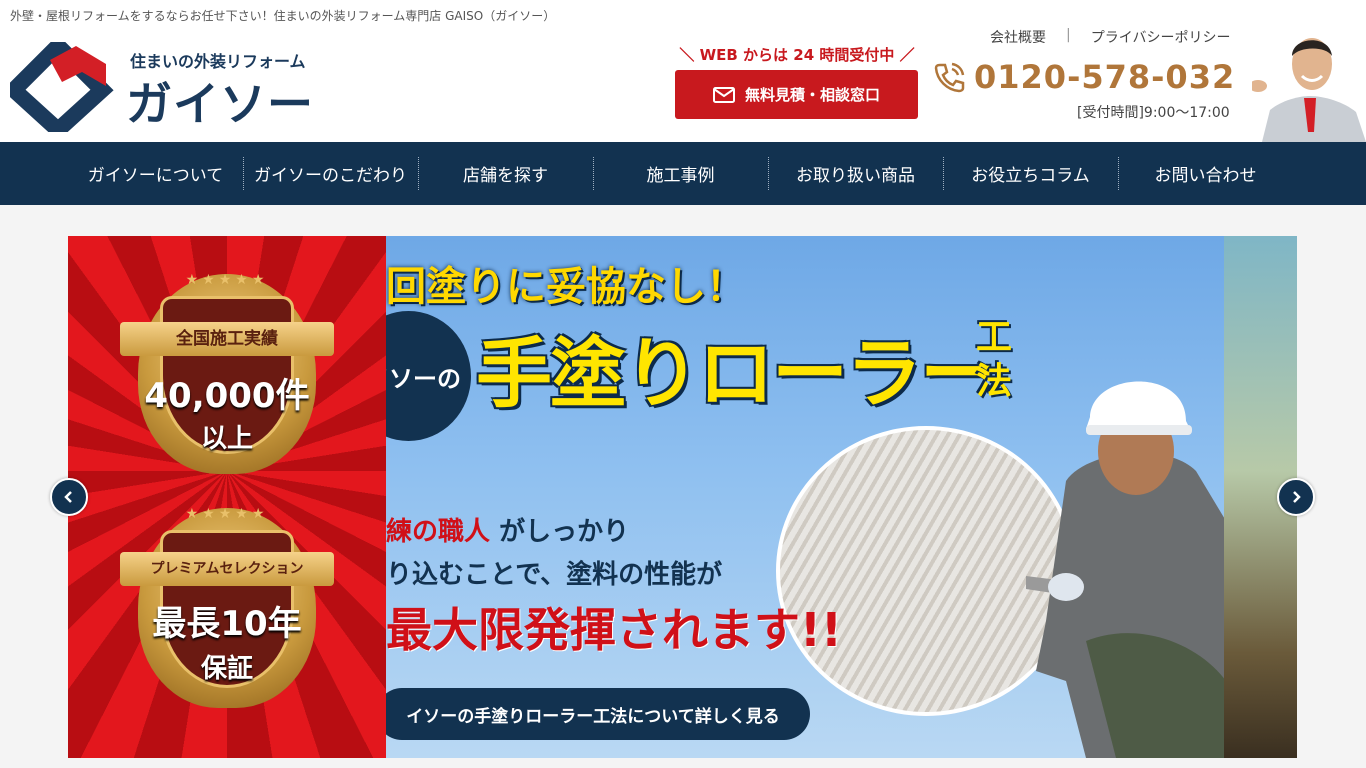 This screenshot has width=1366, height=768. I want to click on badge-achievement-count: 40,000件, so click(227, 396).